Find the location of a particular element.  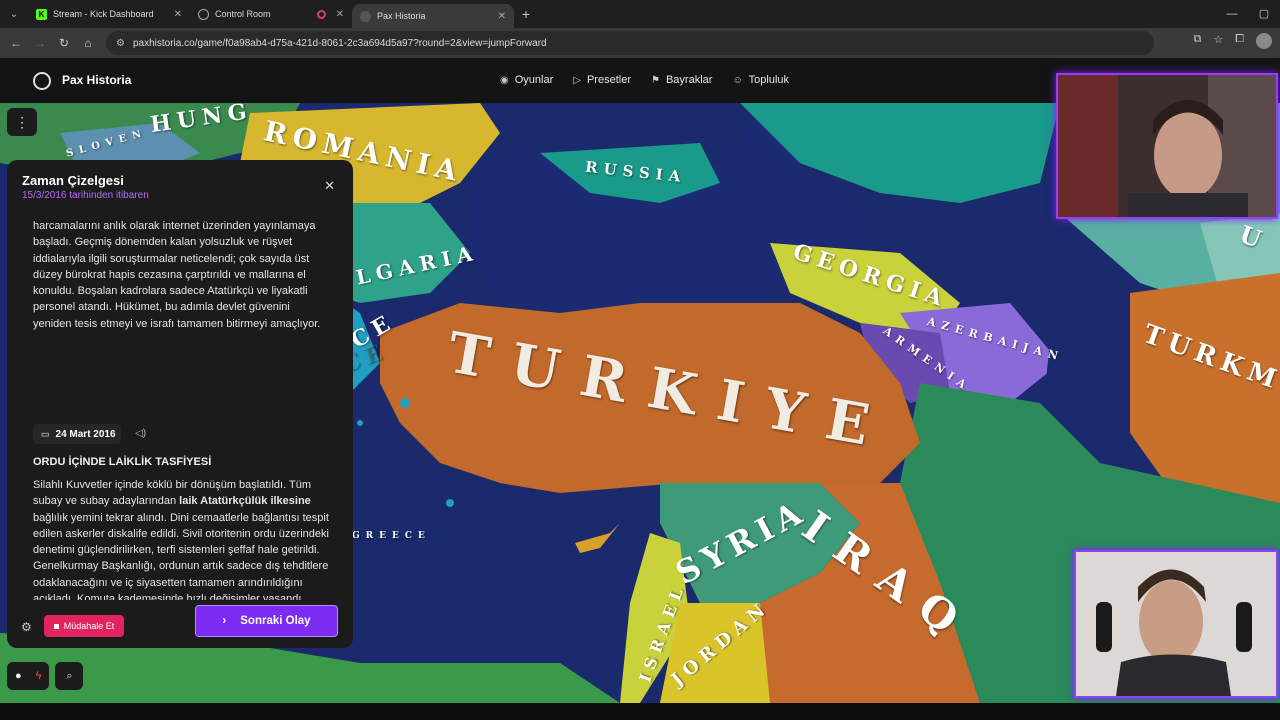

play-icon: ▷ is located at coordinates (577, 80).